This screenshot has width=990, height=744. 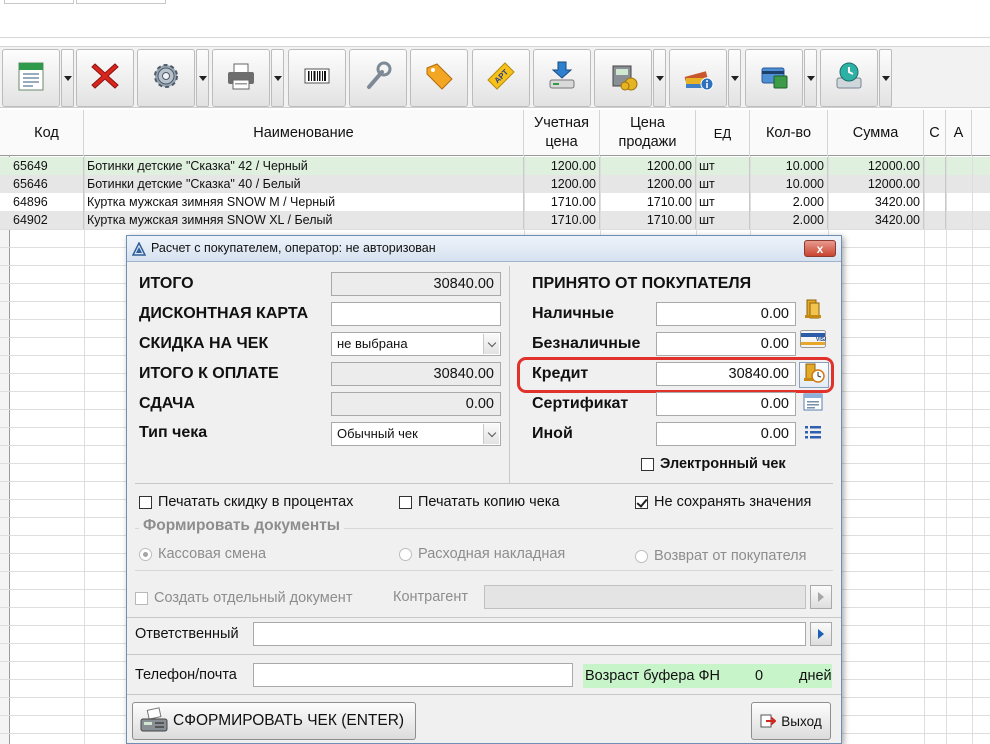 What do you see at coordinates (820, 248) in the screenshot?
I see `close-button: x` at bounding box center [820, 248].